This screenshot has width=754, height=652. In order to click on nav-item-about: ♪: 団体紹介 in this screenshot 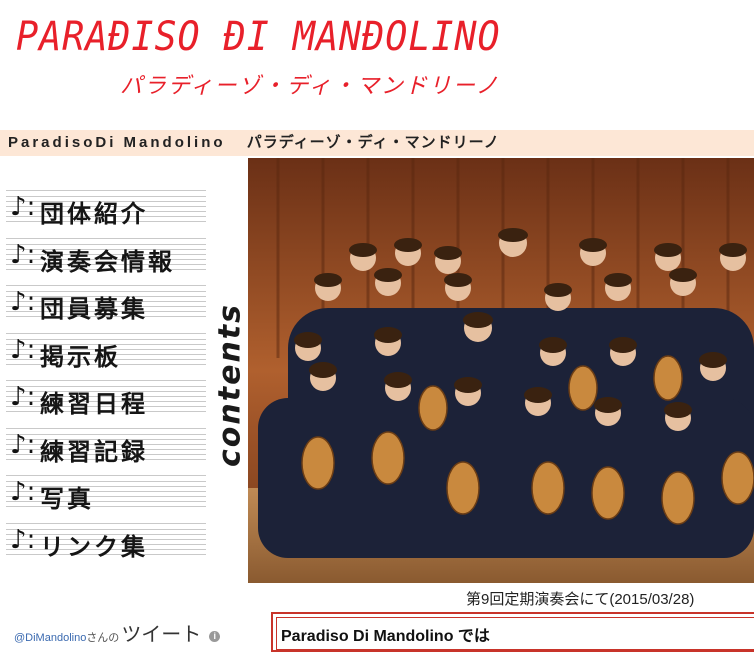, I will do `click(106, 209)`.